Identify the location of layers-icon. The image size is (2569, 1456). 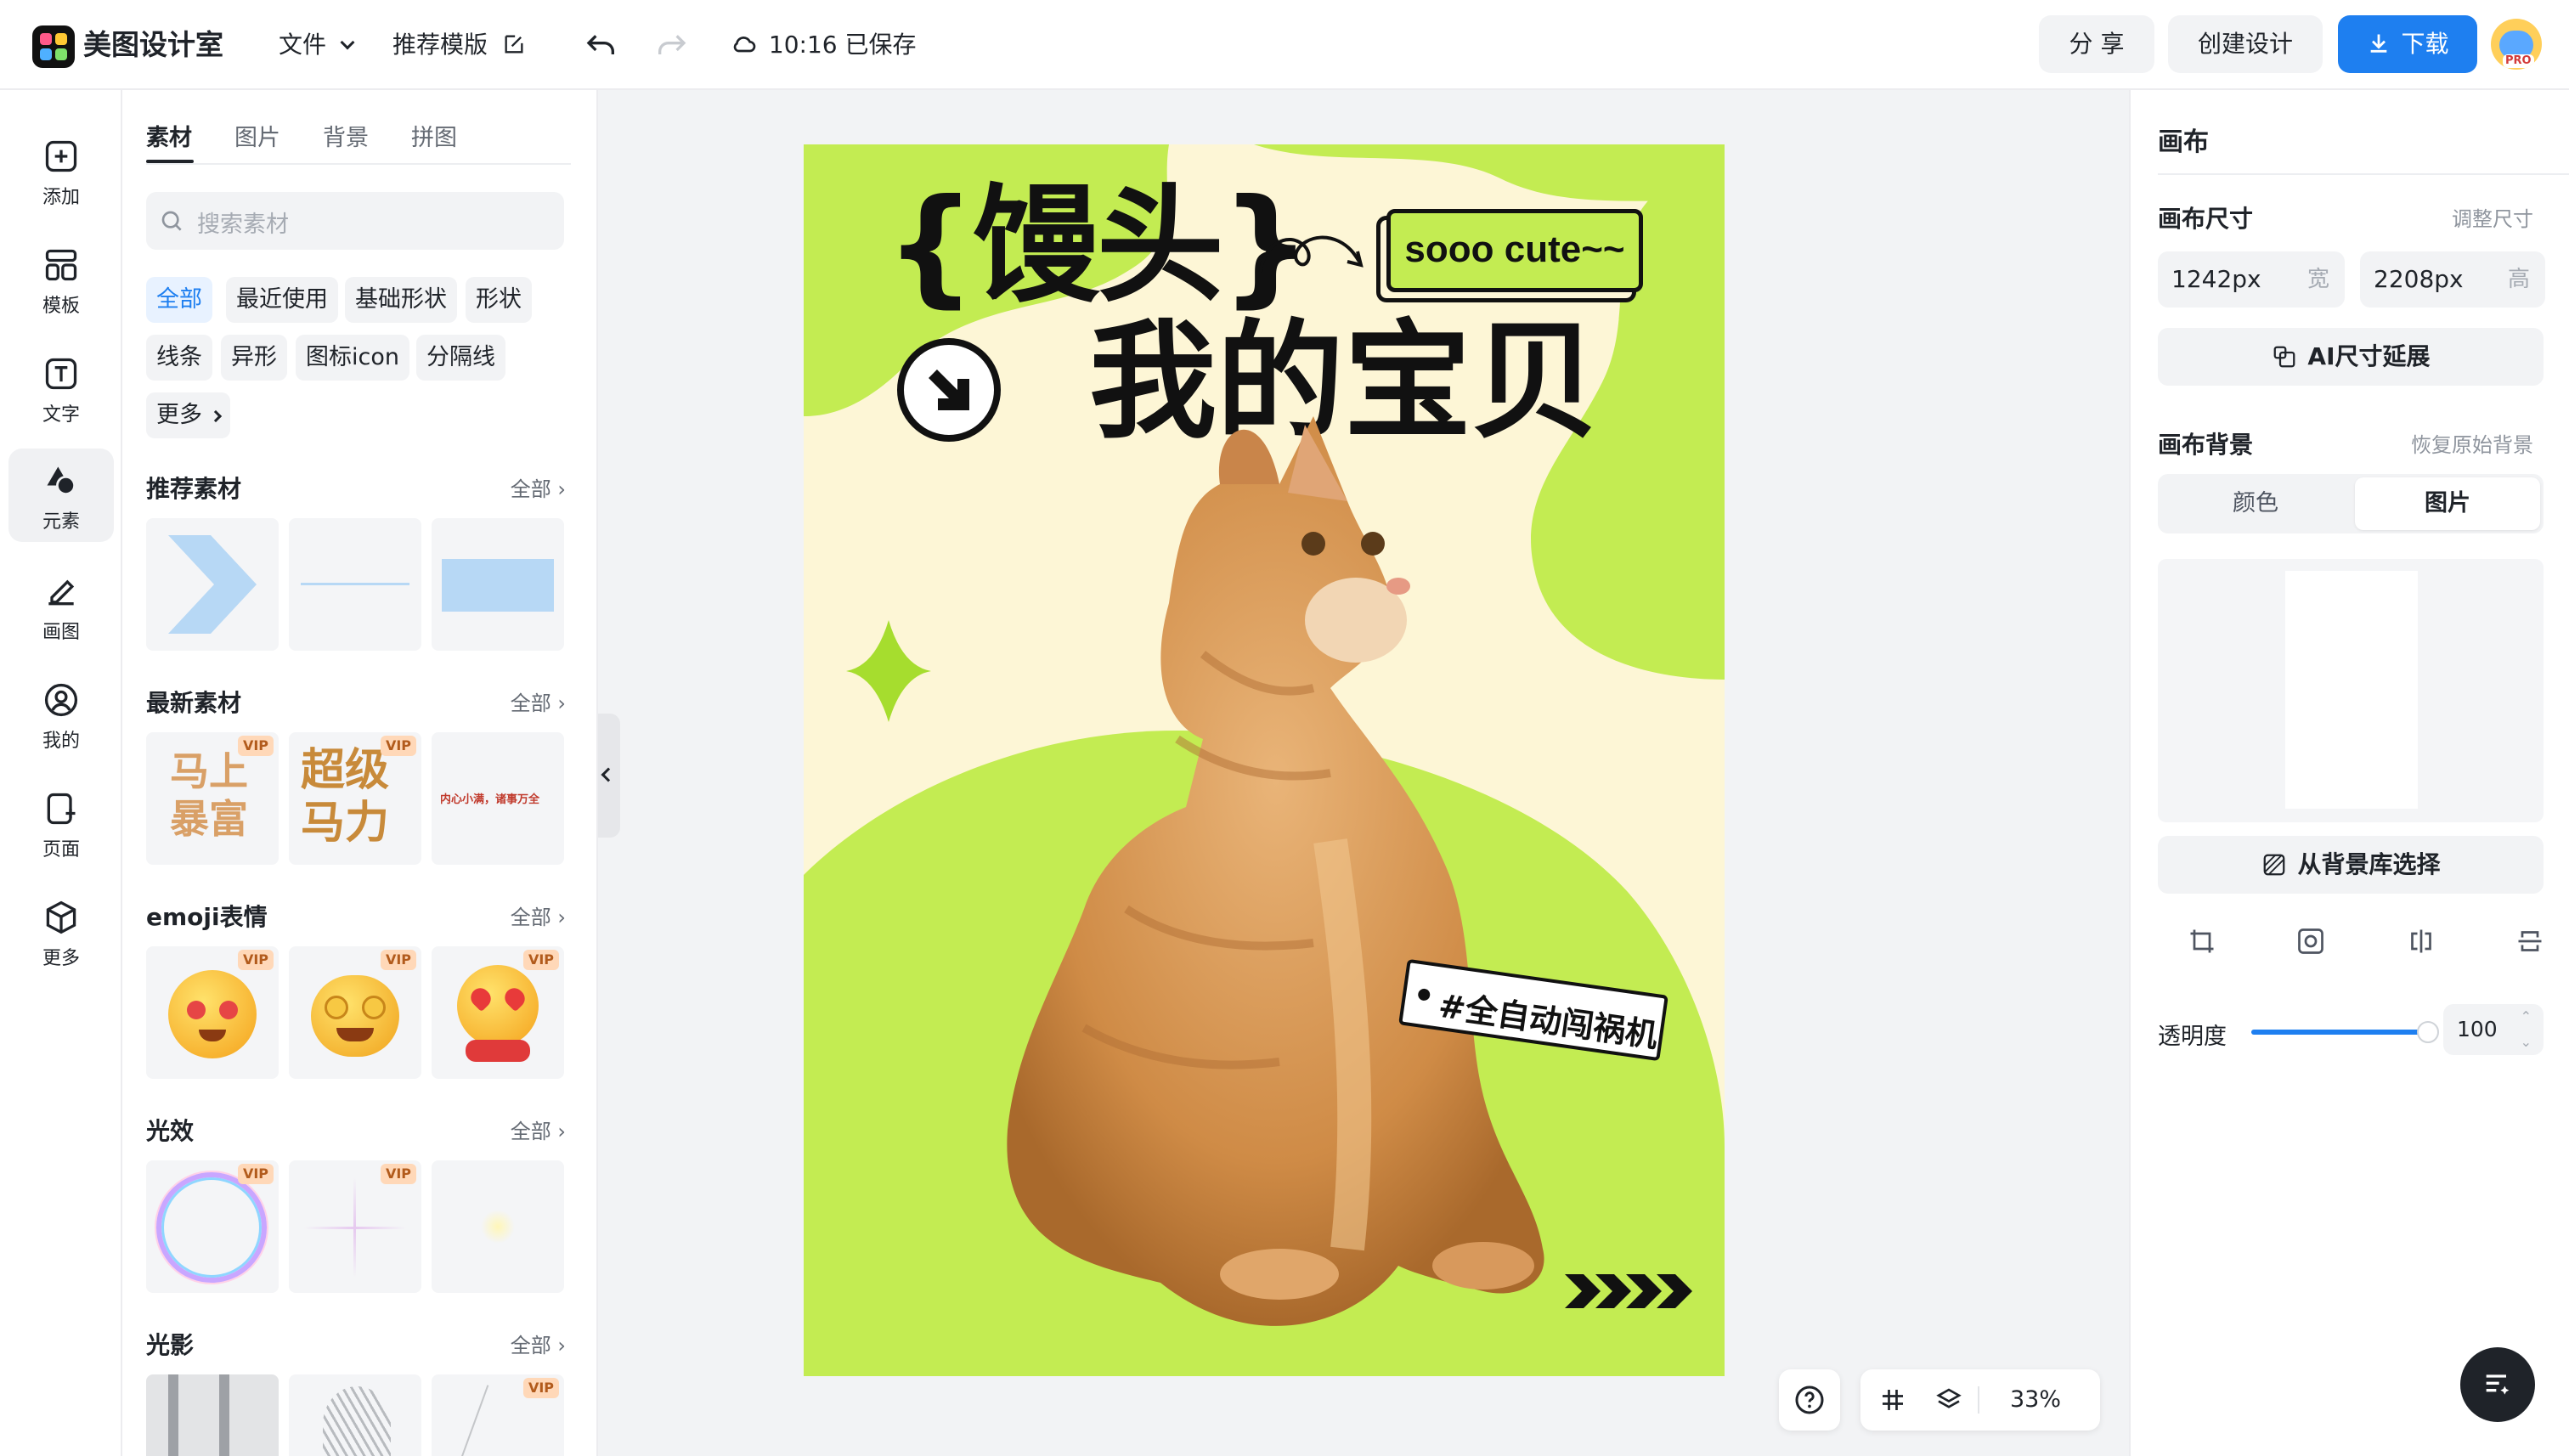
(1949, 1400).